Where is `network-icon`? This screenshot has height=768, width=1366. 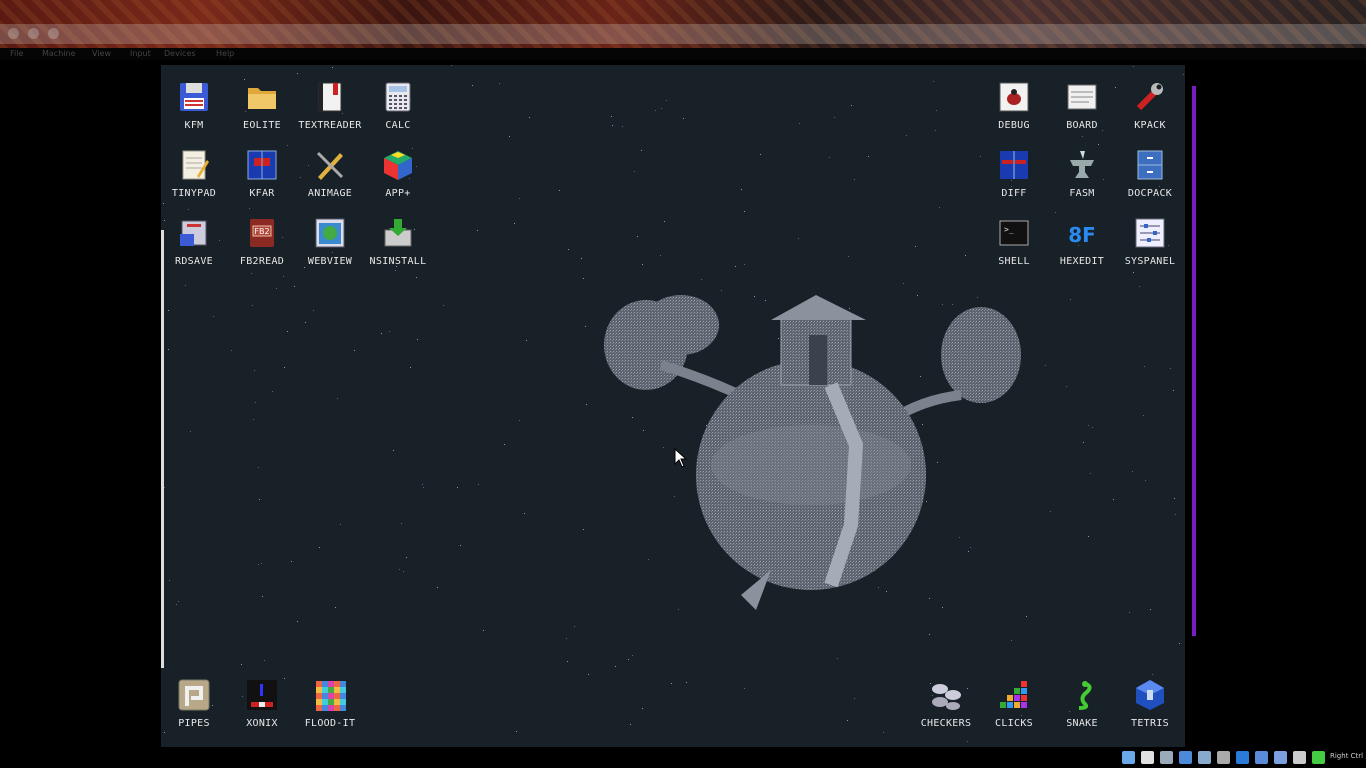
network-icon is located at coordinates (1166, 757).